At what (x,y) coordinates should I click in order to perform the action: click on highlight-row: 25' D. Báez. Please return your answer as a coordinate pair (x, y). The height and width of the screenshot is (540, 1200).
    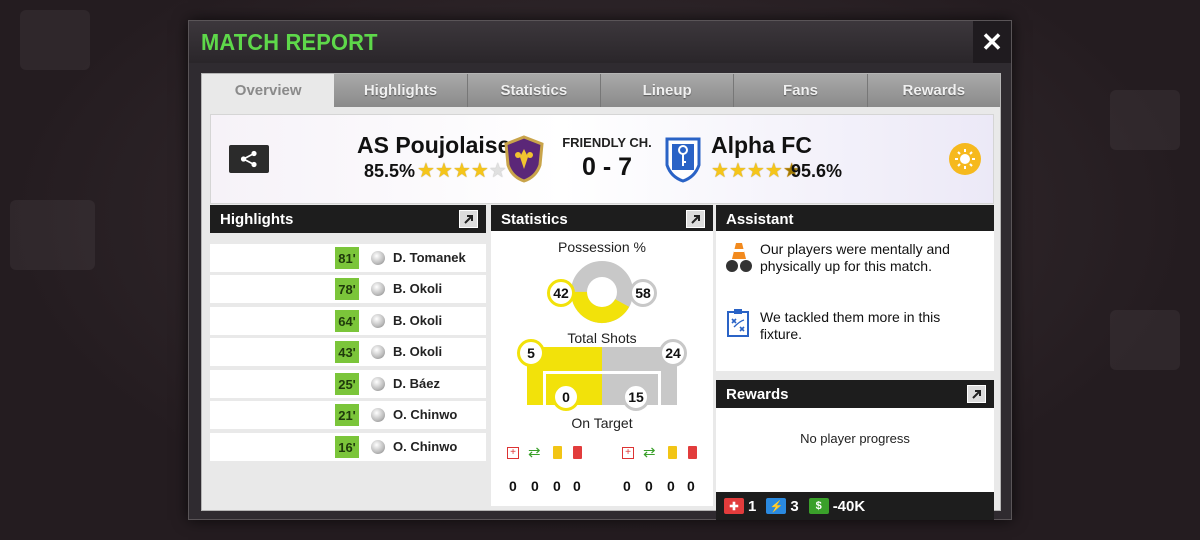
    Looking at the image, I should click on (348, 384).